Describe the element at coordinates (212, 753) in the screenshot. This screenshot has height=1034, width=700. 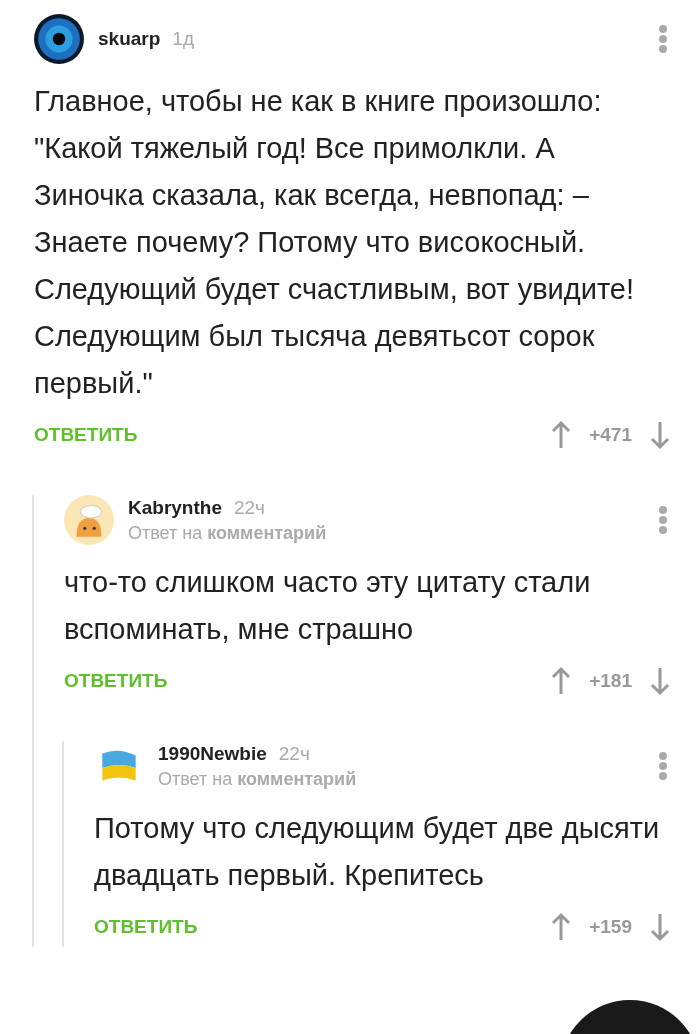
I see `author-name: 1990Newbie` at that location.